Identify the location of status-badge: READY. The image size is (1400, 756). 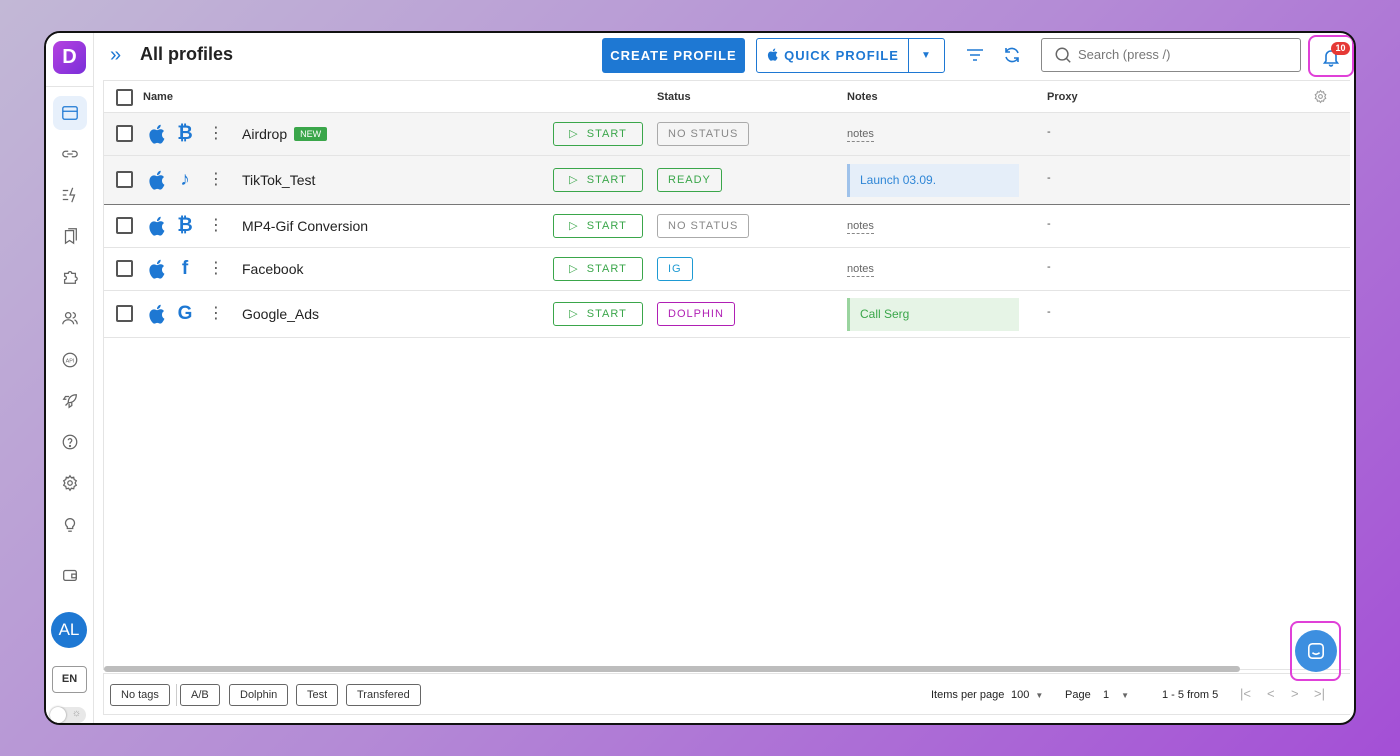
(689, 180).